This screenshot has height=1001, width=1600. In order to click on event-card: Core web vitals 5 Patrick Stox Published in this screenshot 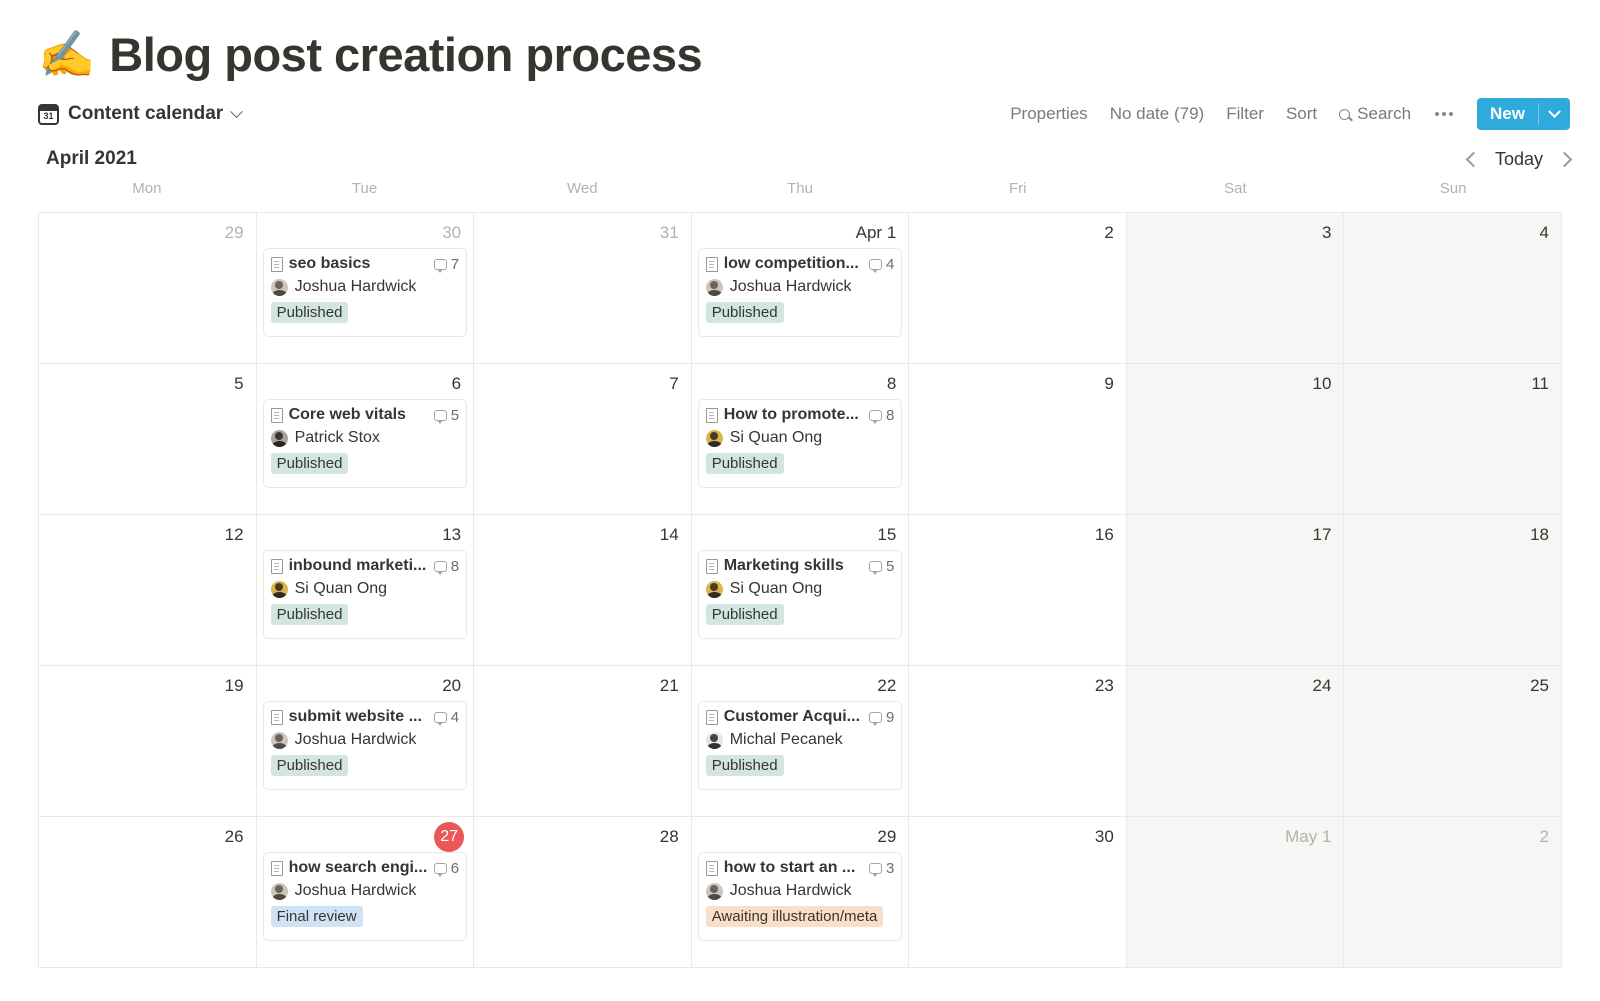, I will do `click(365, 443)`.